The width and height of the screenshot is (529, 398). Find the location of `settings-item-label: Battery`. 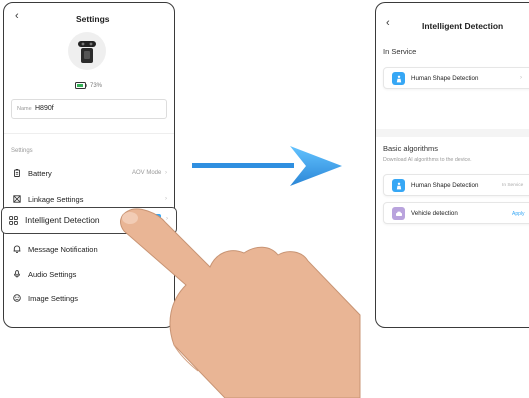

settings-item-label: Battery is located at coordinates (40, 173).